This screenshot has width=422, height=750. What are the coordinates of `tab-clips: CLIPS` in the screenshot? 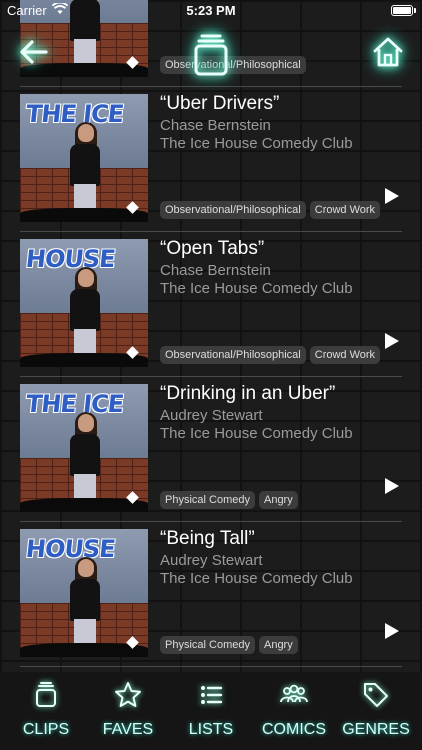 It's located at (46, 709).